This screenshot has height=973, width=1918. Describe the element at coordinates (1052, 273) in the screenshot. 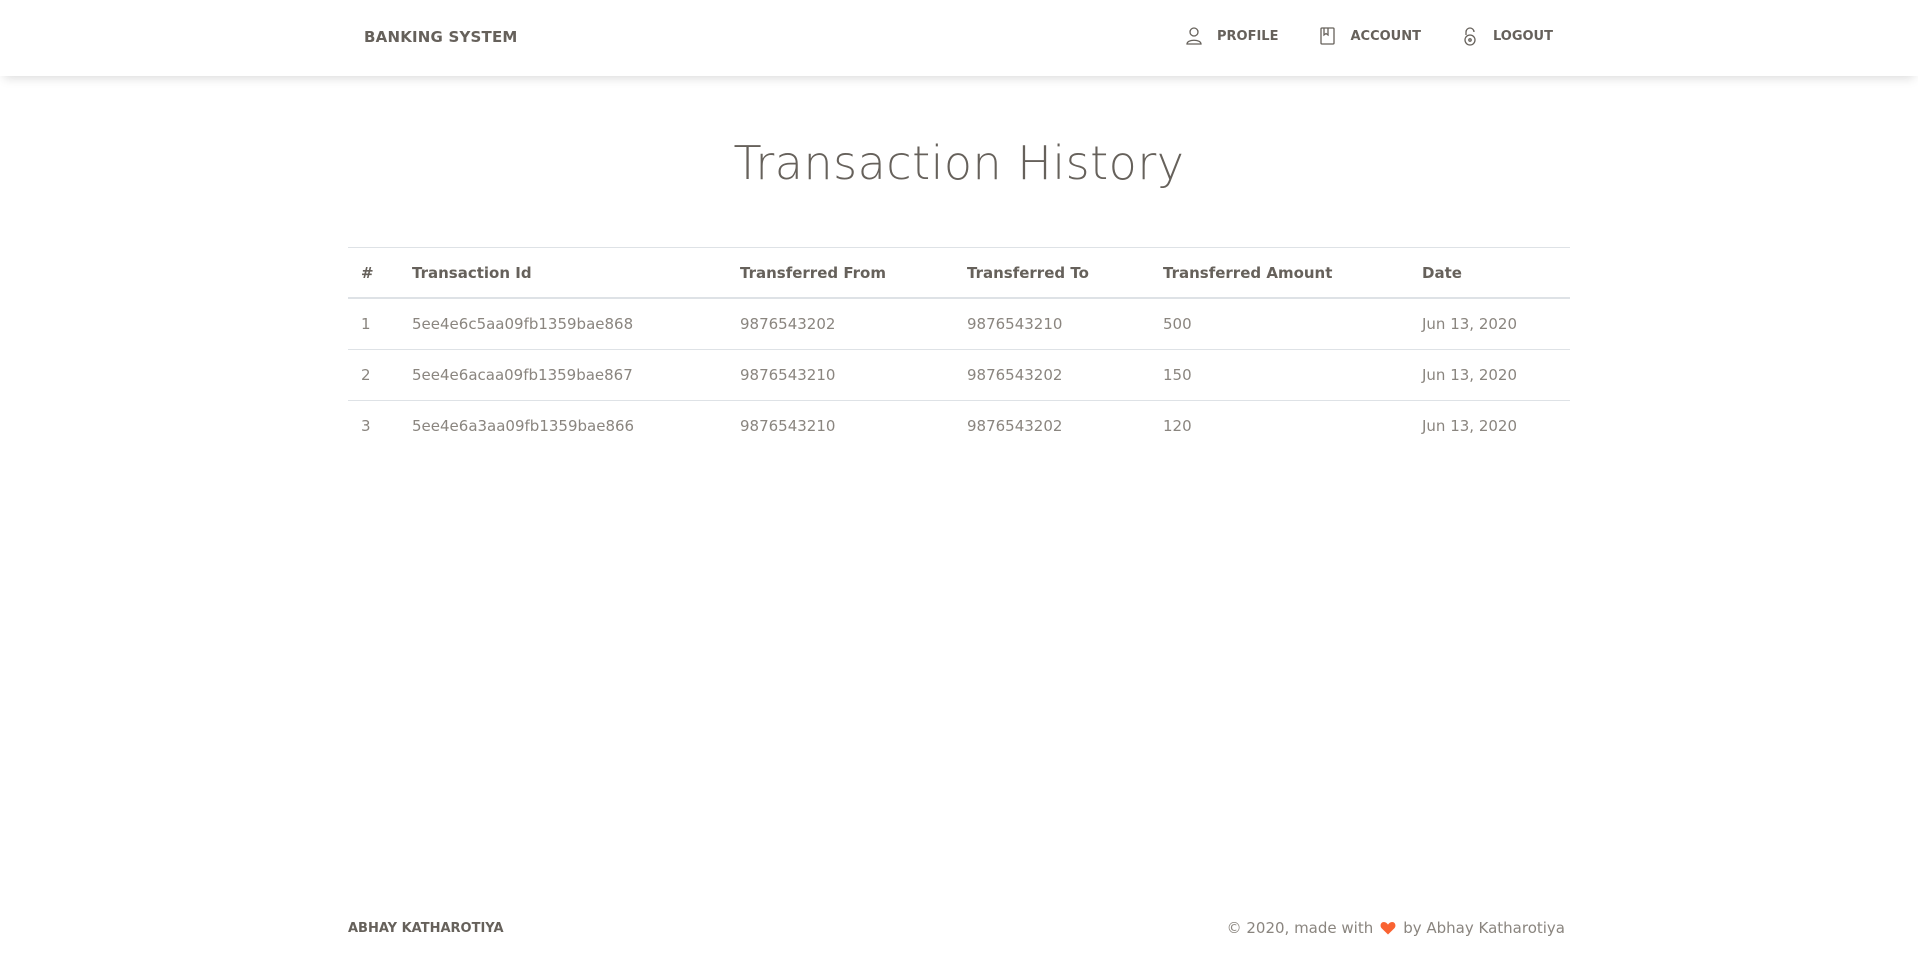

I see `col-header-transferred-to: Transferred To` at that location.